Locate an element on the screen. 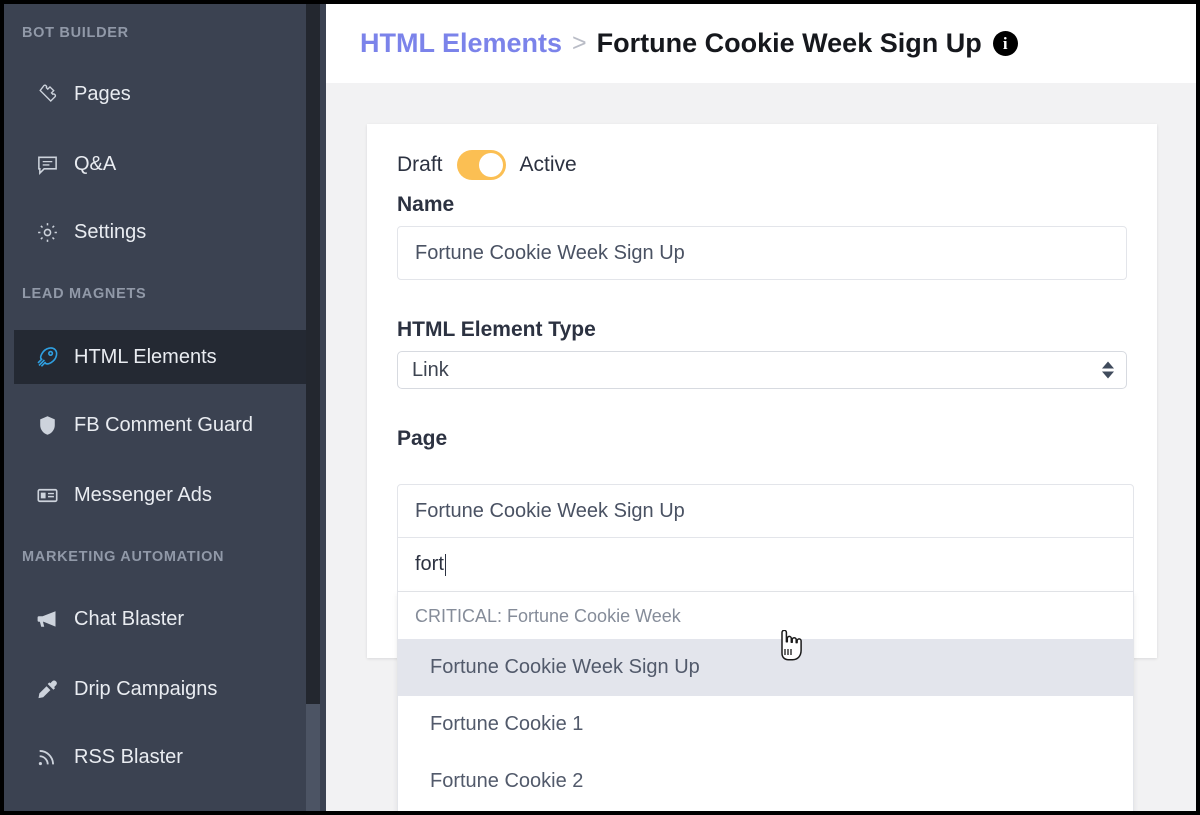  sidebar-item-label: HTML Elements is located at coordinates (145, 356).